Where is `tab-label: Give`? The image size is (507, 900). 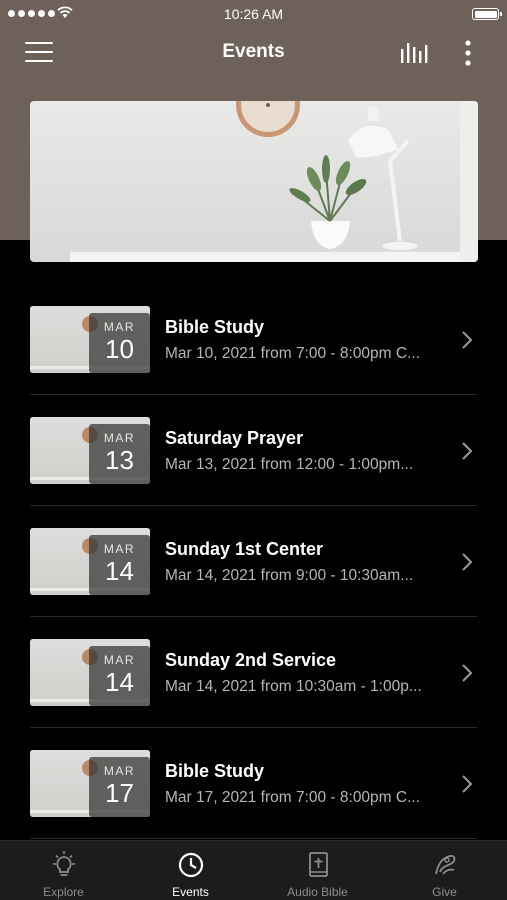
tab-label: Give is located at coordinates (444, 892).